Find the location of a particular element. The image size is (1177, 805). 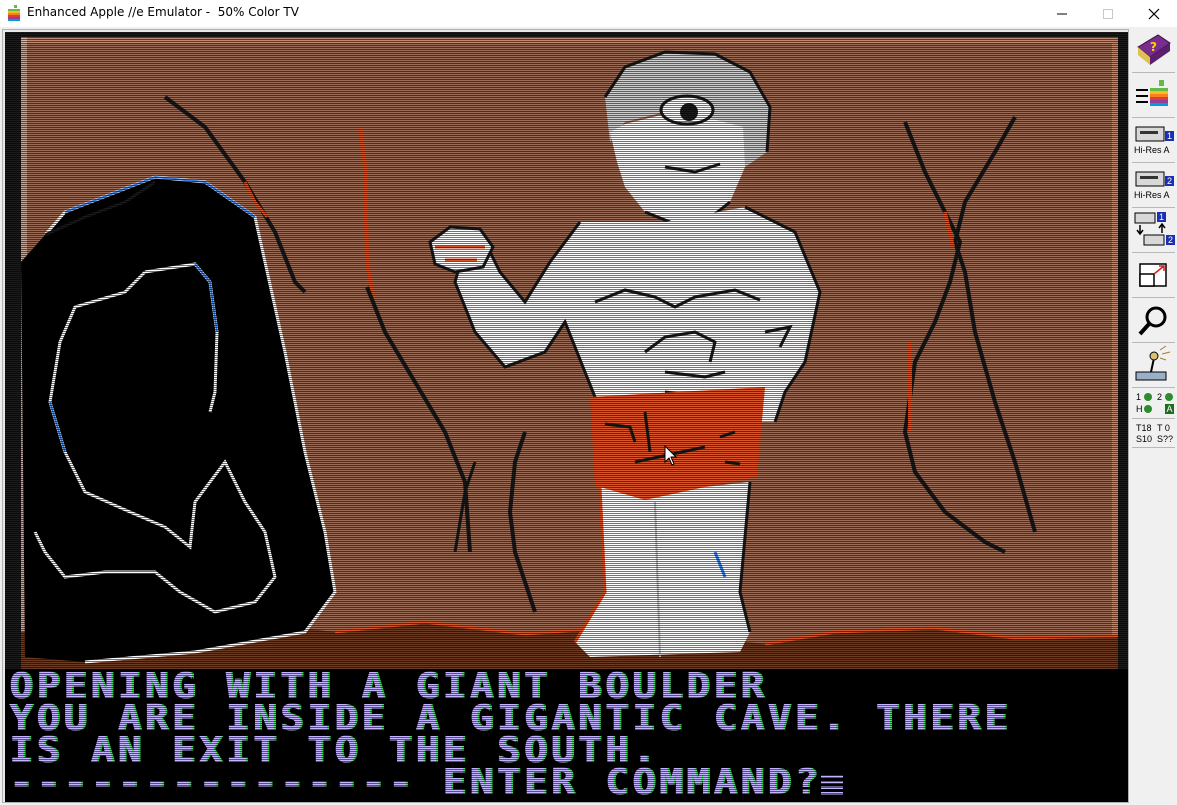

sector-1: S10 is located at coordinates (1144, 439).